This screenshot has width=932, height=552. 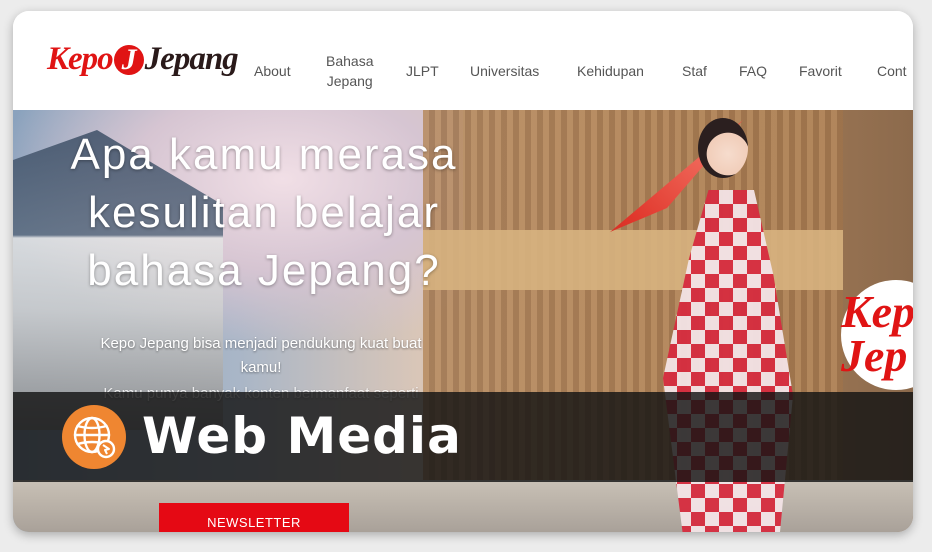 I want to click on headline-line3: bahasa Jepang?, so click(x=264, y=270).